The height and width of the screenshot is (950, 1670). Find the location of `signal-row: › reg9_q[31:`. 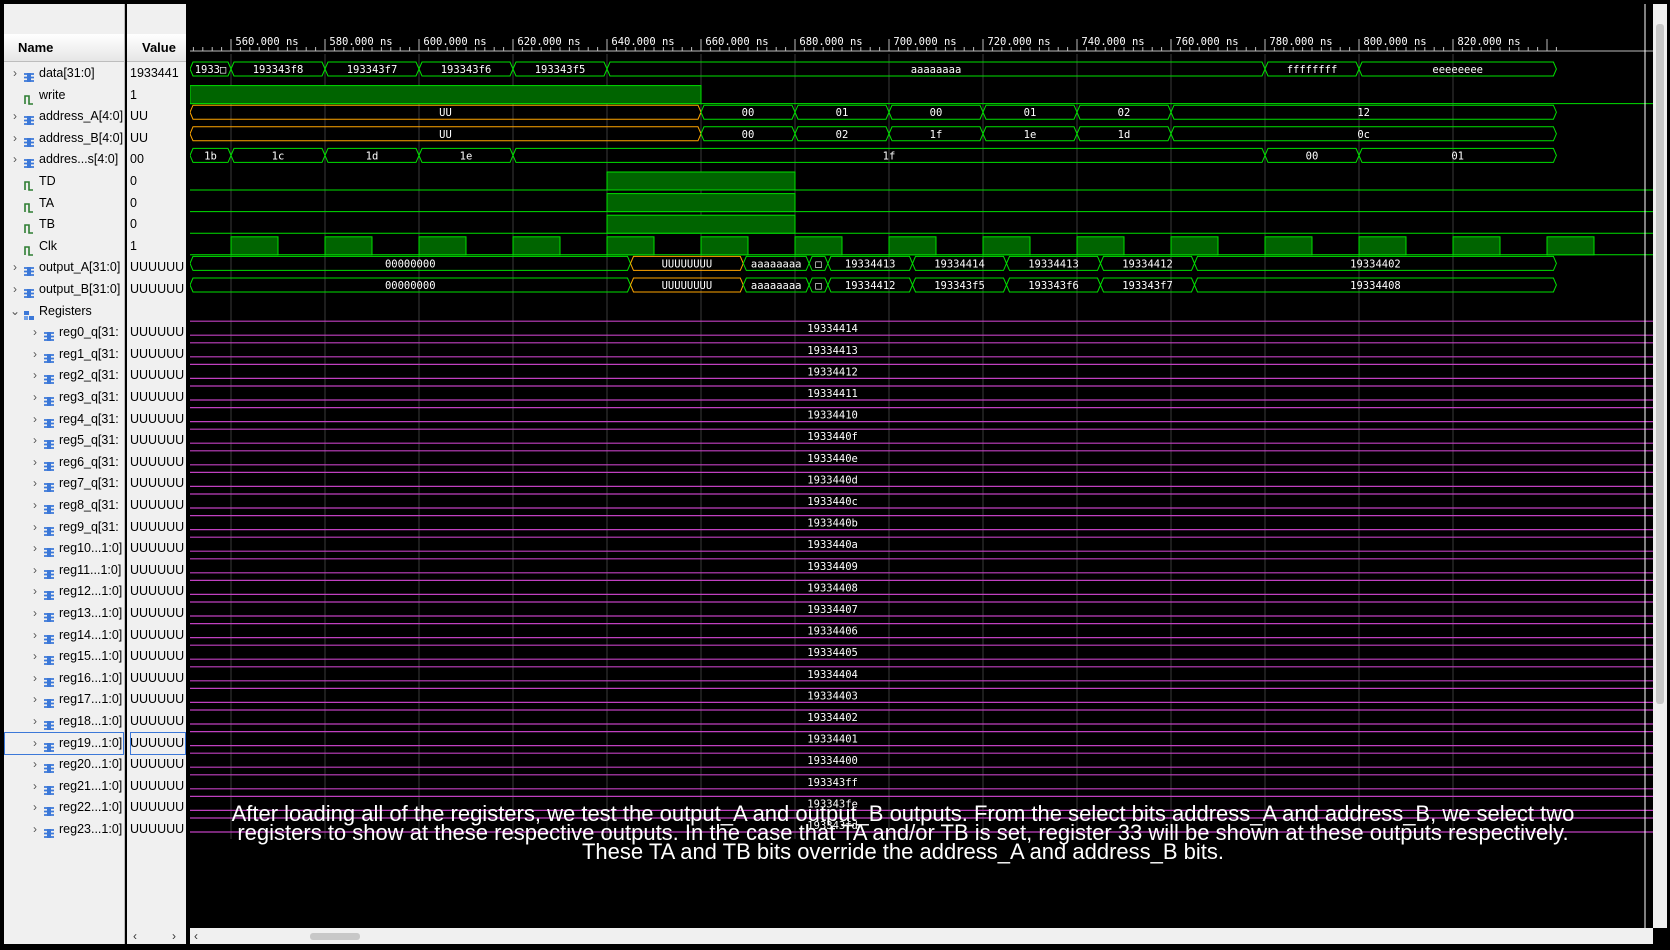

signal-row: › reg9_q[31: is located at coordinates (64, 527).